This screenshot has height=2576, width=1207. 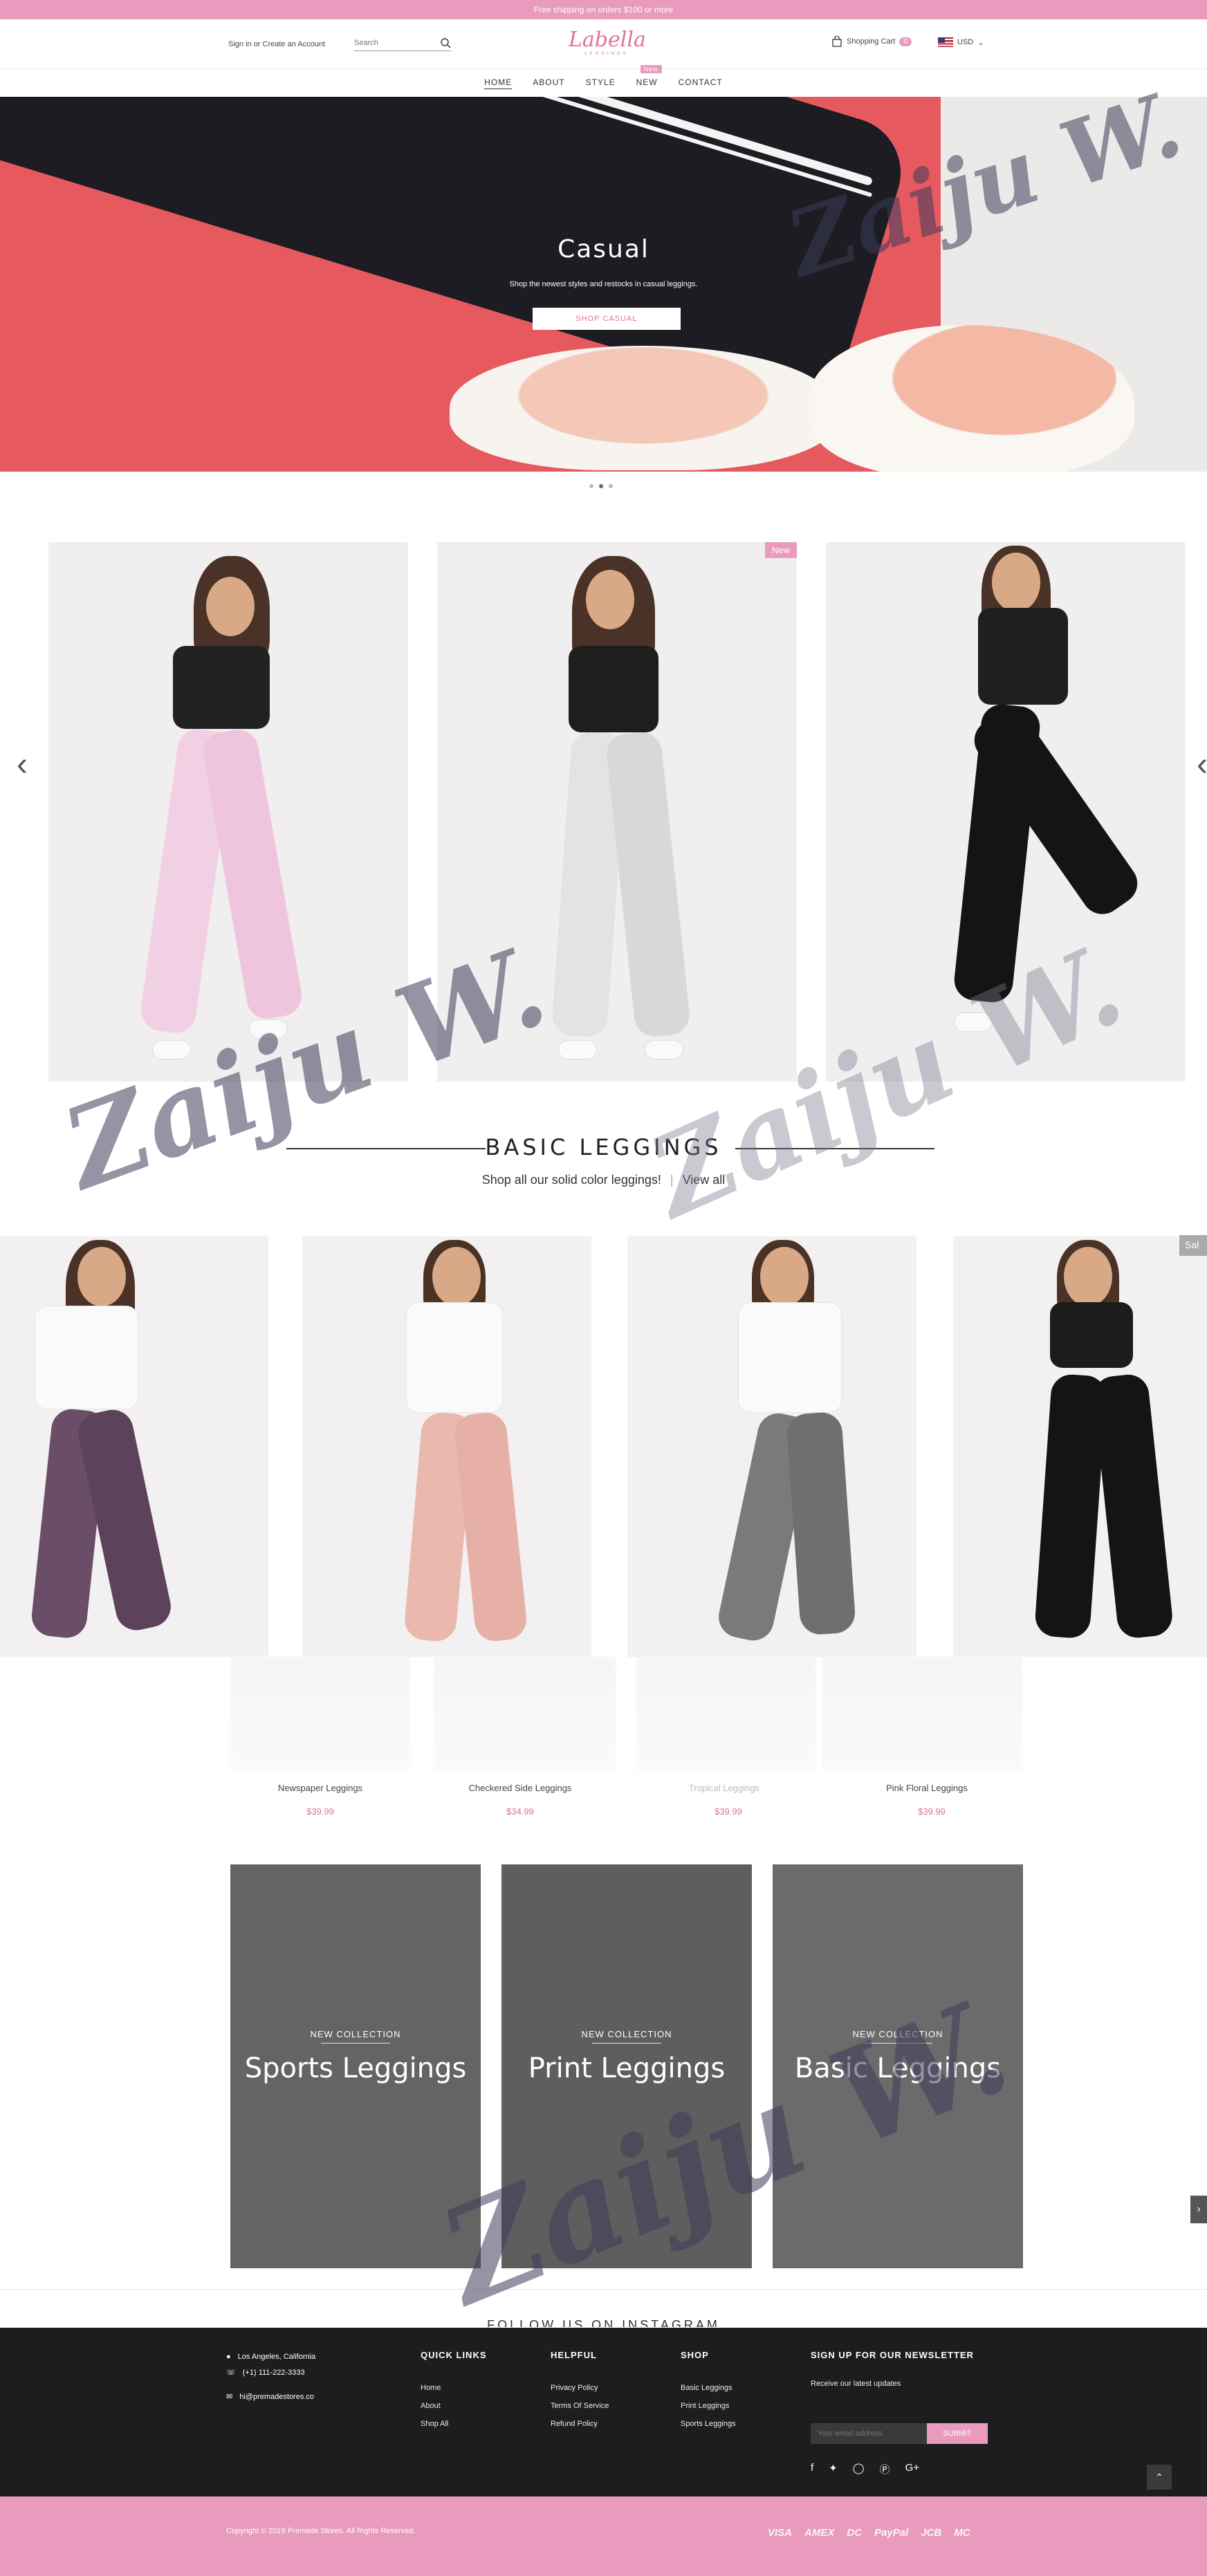 I want to click on footer-phone: (+1) 111-222-3333, so click(x=274, y=2373).